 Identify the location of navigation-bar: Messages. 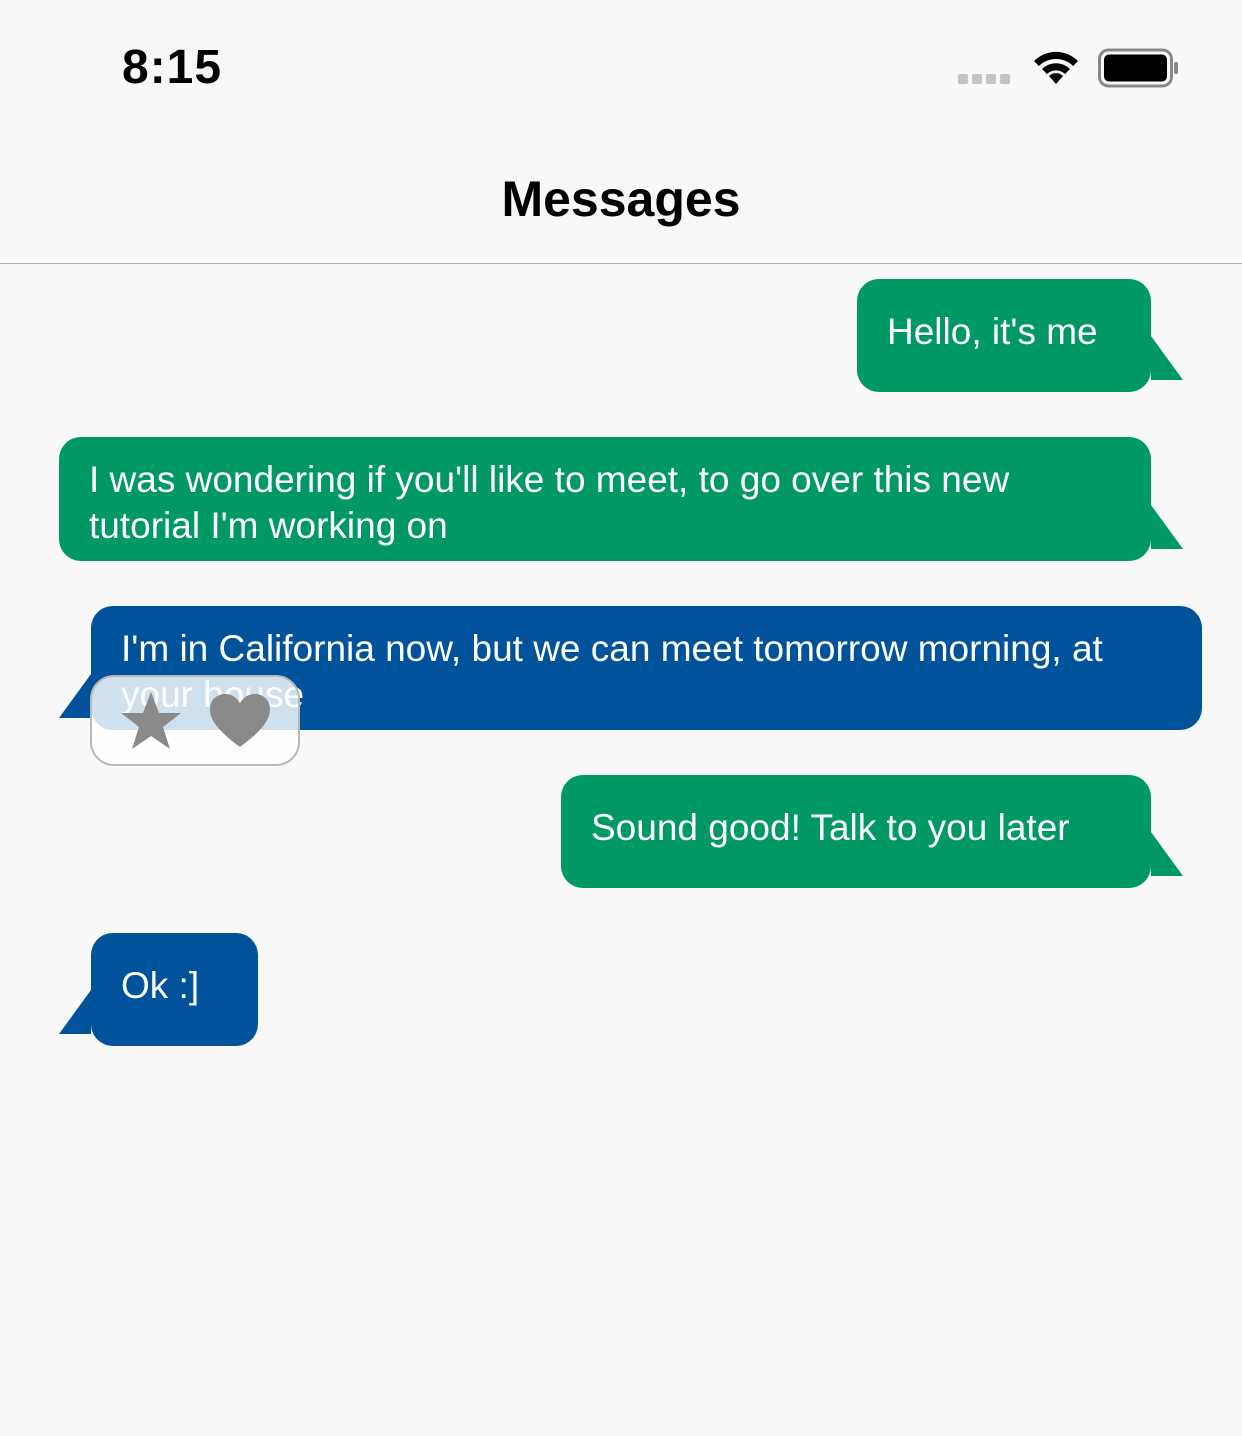
(621, 198).